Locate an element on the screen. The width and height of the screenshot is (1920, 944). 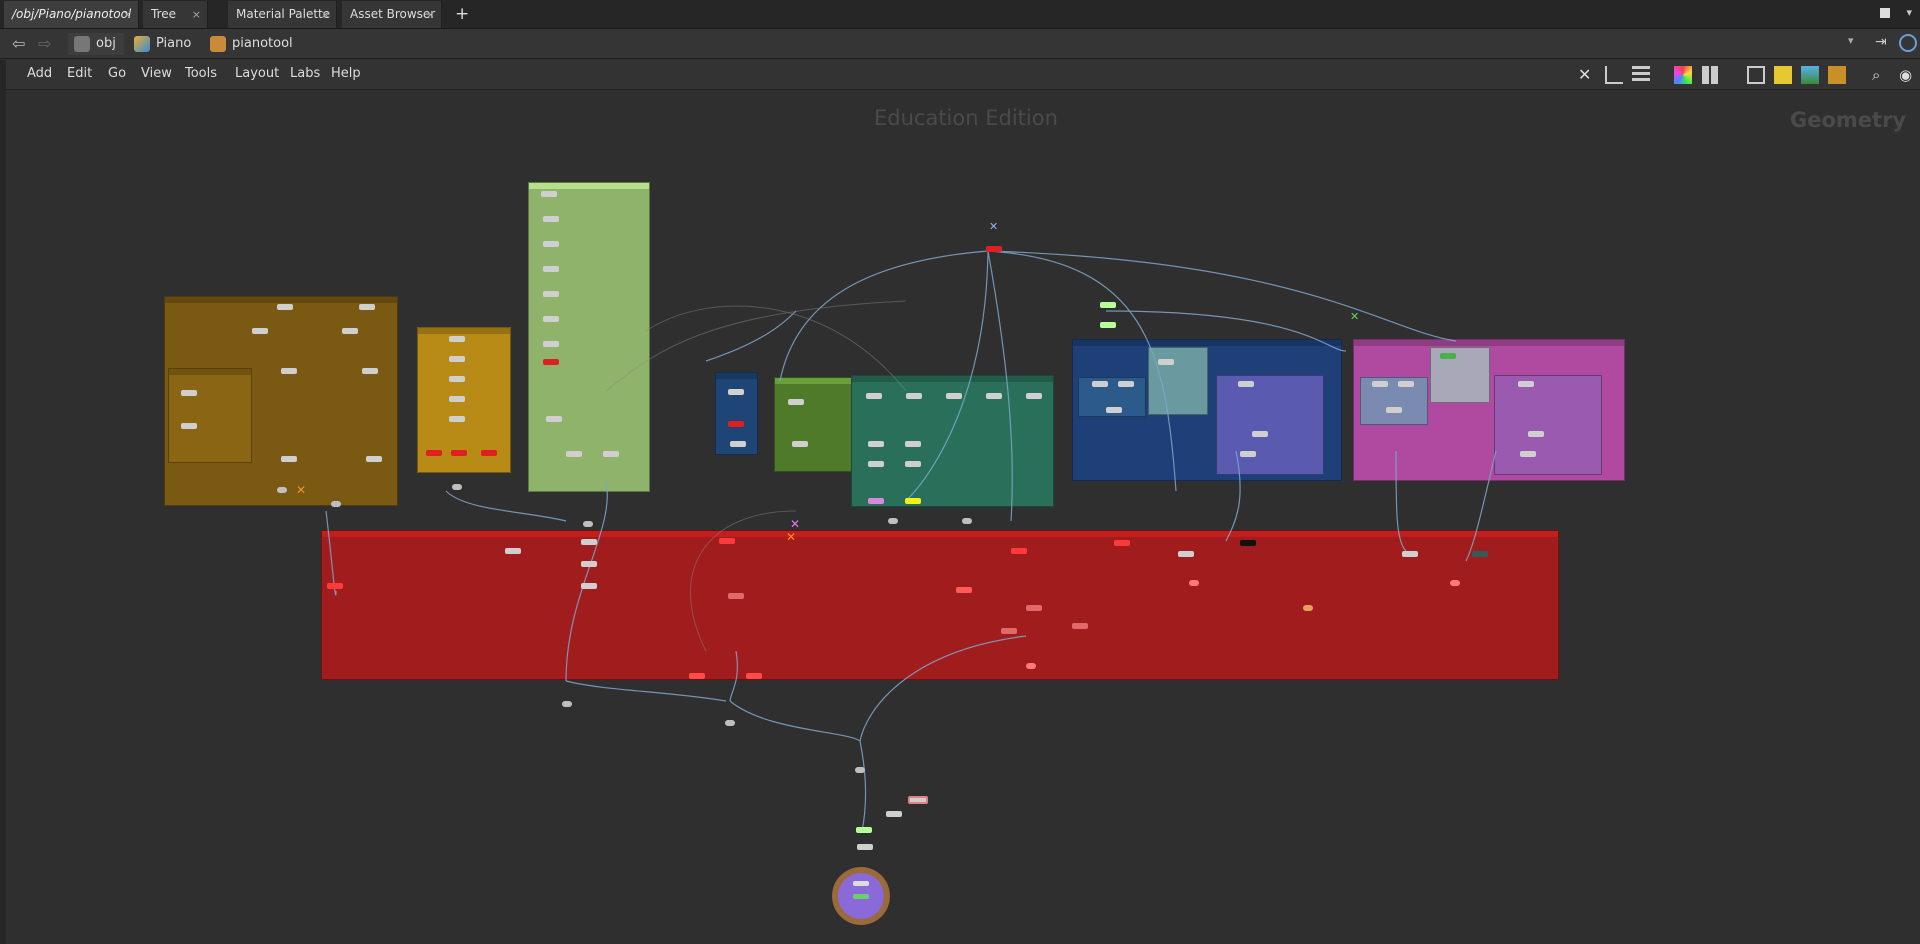
palette-icon is located at coordinates (1683, 75).